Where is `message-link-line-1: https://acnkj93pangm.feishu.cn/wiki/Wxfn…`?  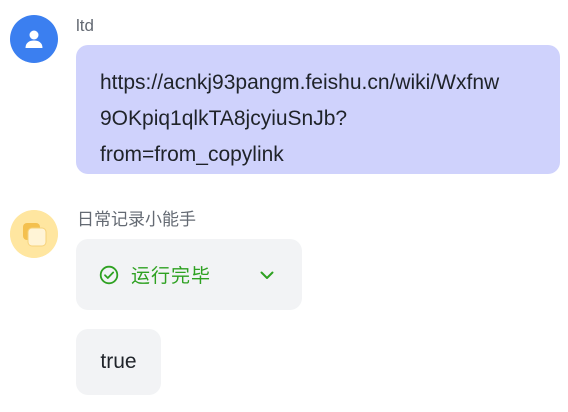
message-link-line-1: https://acnkj93pangm.feishu.cn/wiki/Wxfn… is located at coordinates (321, 83).